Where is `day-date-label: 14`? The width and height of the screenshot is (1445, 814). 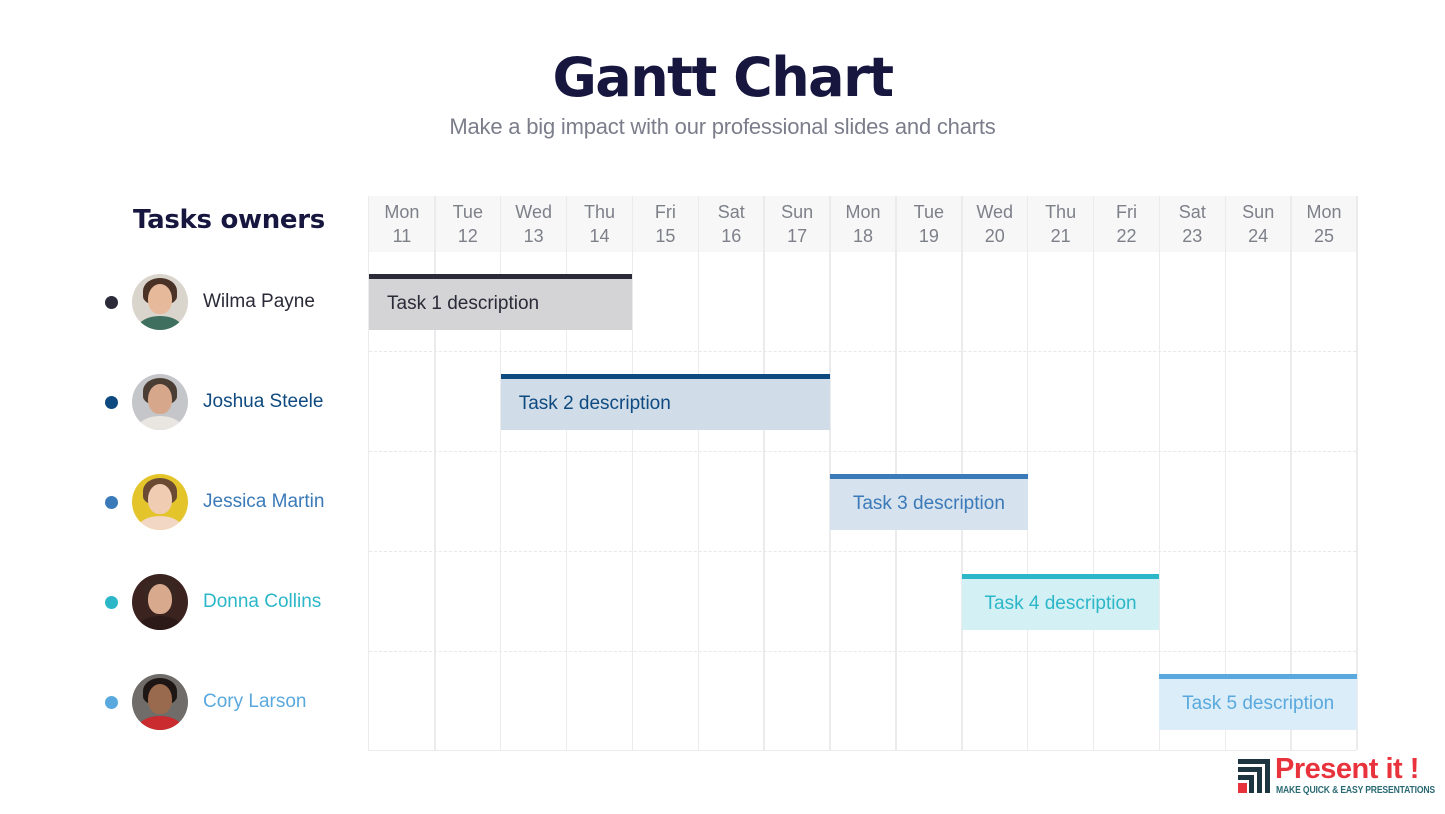
day-date-label: 14 is located at coordinates (599, 236).